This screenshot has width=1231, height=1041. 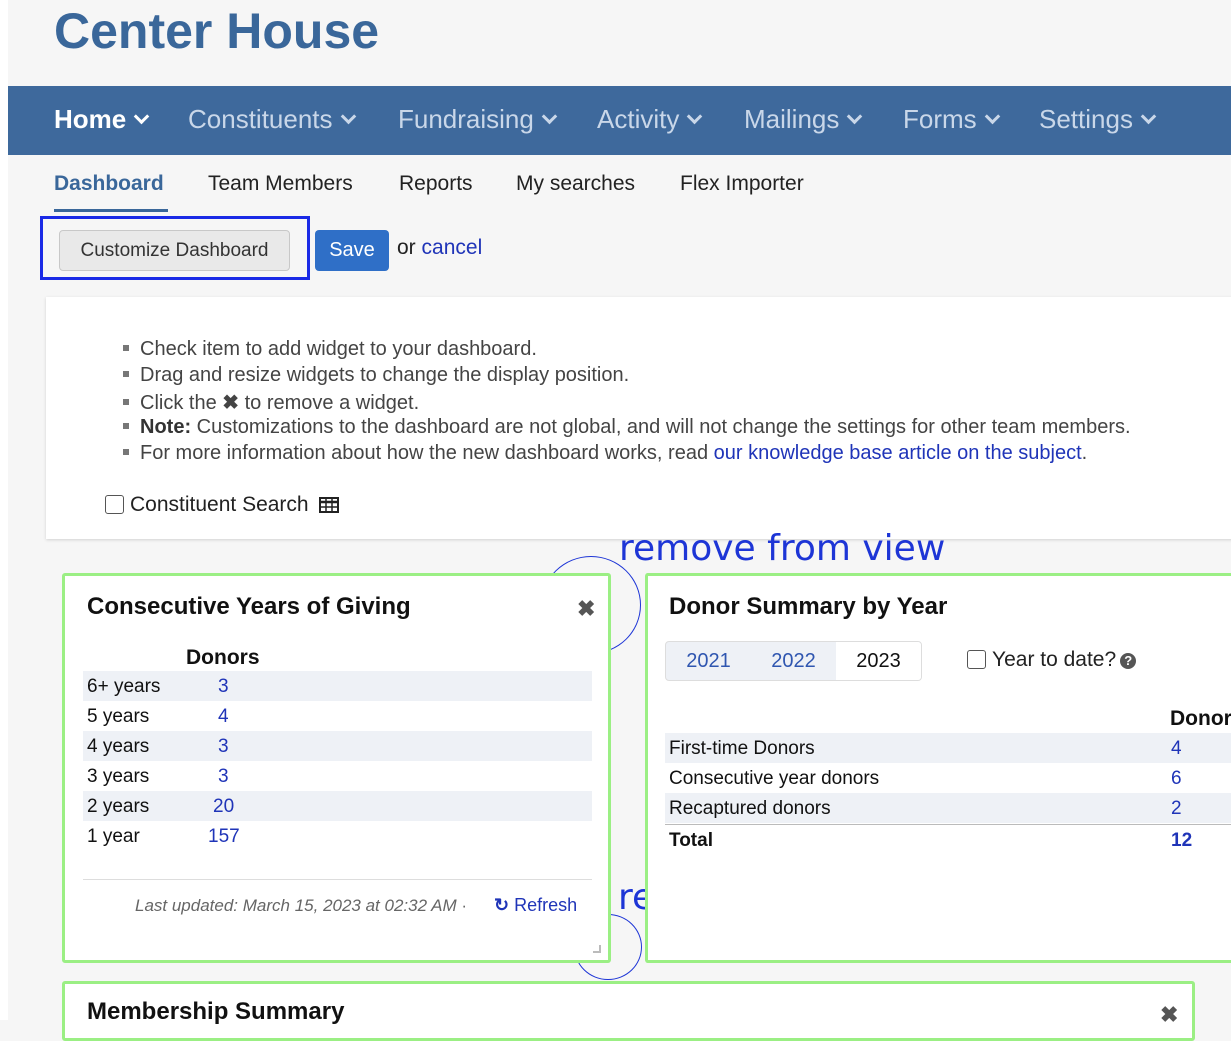 I want to click on year-tab-2021: 2021, so click(x=708, y=661).